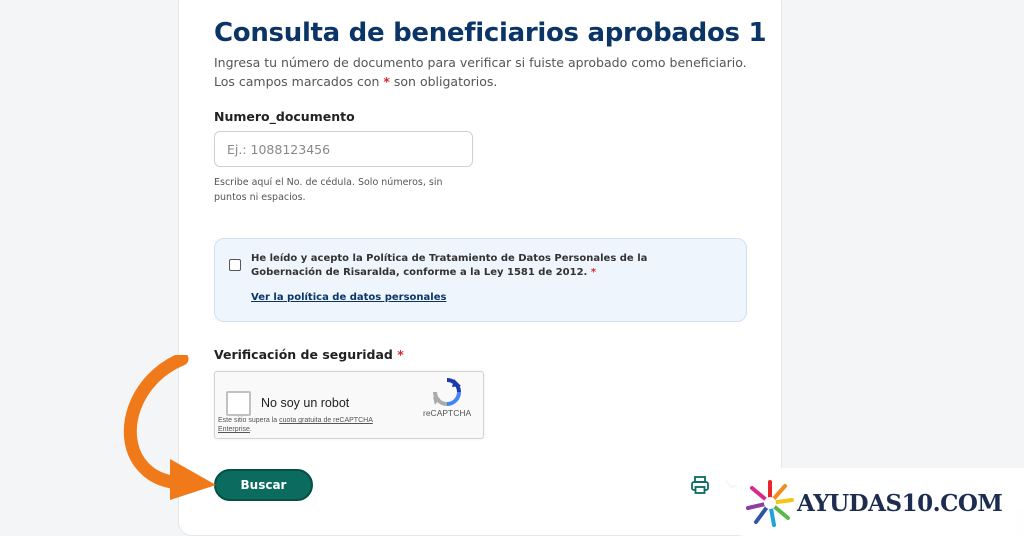  I want to click on privacy-policy-link: Ver la política de datos personales, so click(348, 297).